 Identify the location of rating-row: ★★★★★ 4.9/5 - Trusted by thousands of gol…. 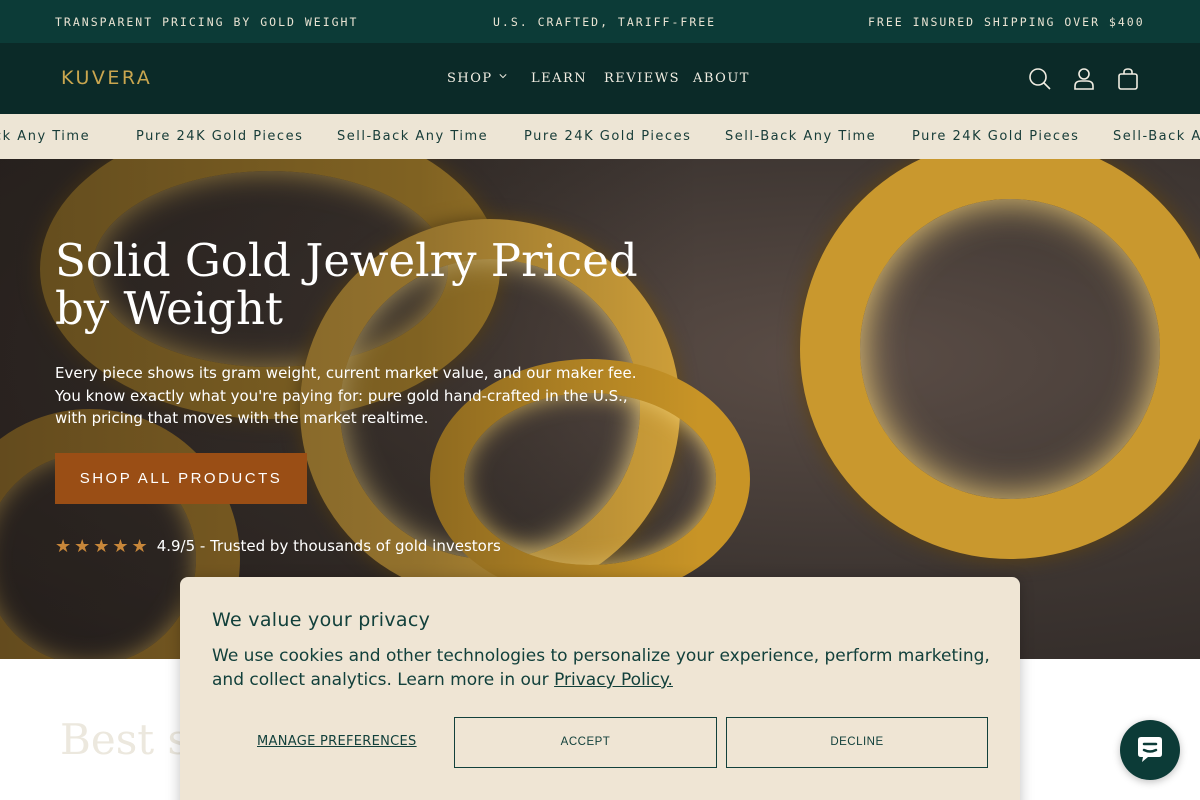
(278, 546).